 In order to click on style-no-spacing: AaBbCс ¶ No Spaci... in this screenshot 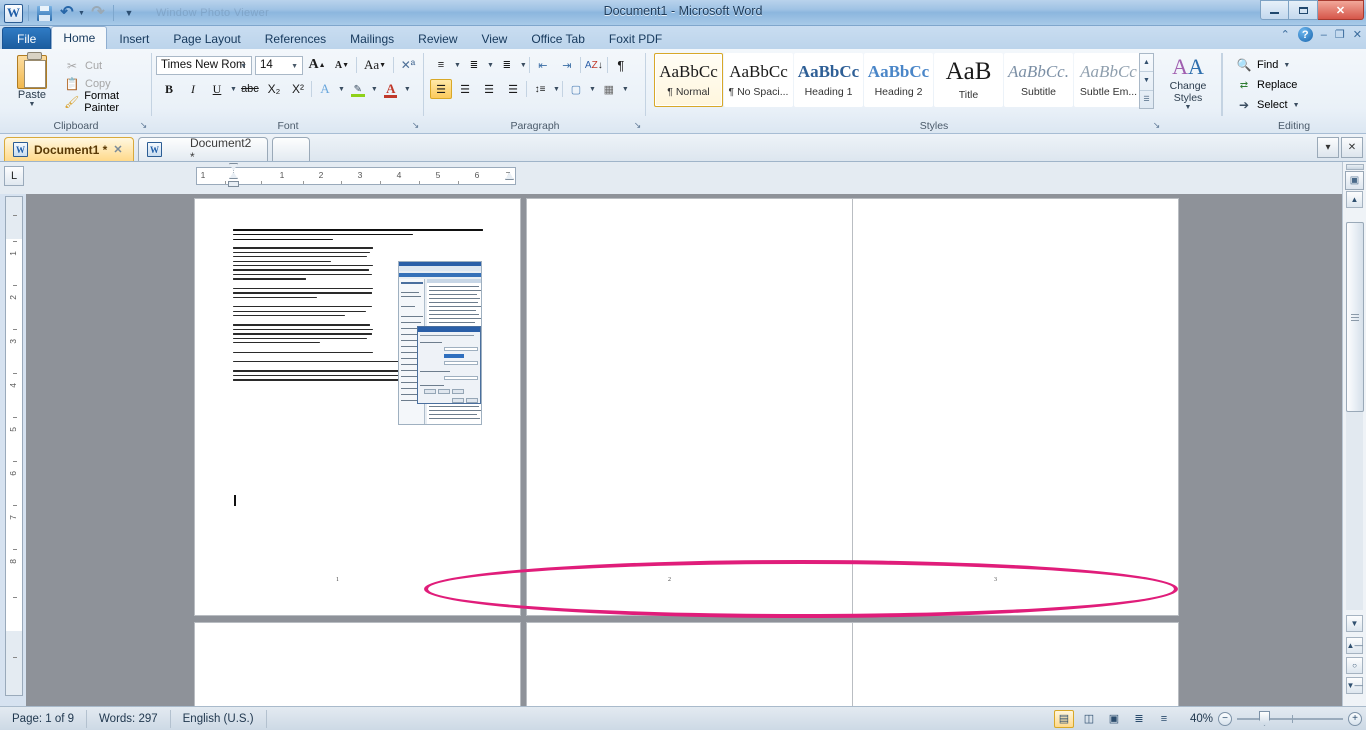, I will do `click(758, 80)`.